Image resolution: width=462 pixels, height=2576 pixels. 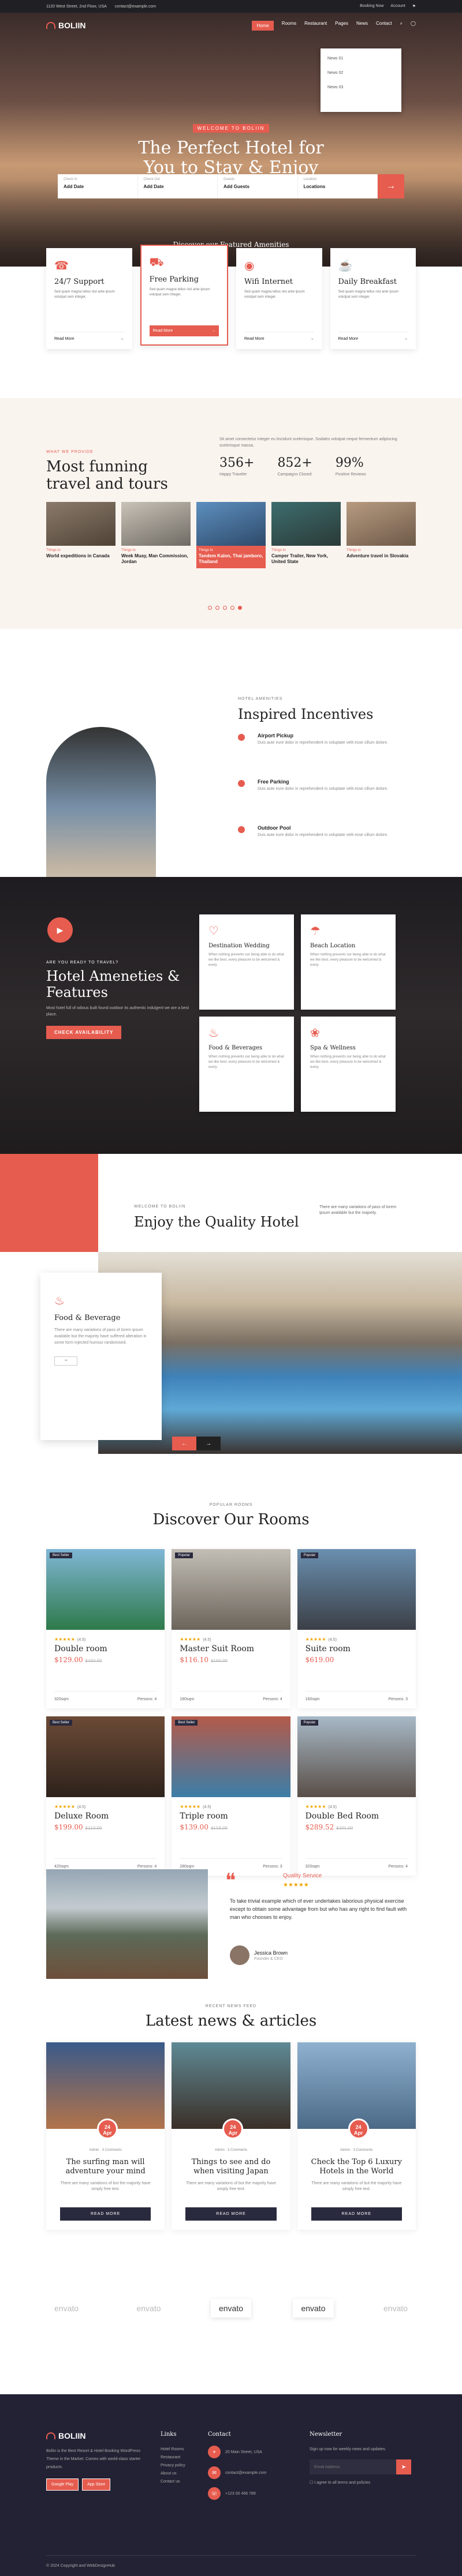 What do you see at coordinates (97, 2484) in the screenshot?
I see `app-store-button: App Store` at bounding box center [97, 2484].